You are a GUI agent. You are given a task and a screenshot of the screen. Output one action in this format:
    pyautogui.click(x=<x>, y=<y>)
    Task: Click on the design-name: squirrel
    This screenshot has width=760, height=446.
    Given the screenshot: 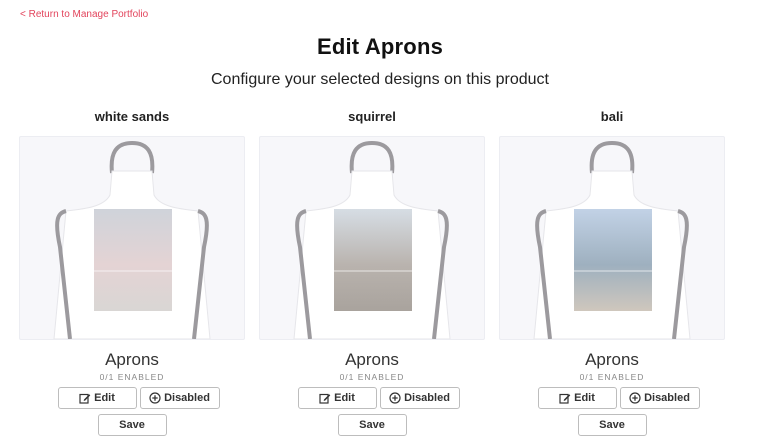 What is the action you would take?
    pyautogui.click(x=372, y=116)
    